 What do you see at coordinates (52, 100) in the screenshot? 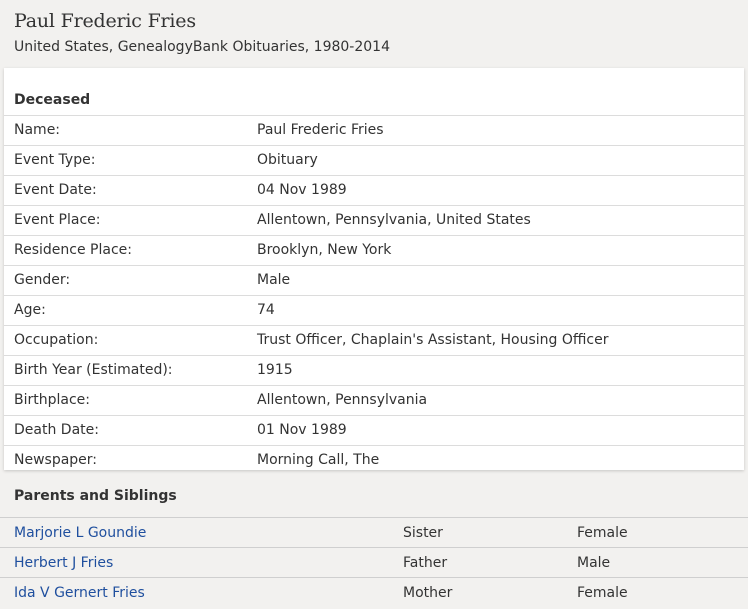
I see `deceased-section-title: Deceased` at bounding box center [52, 100].